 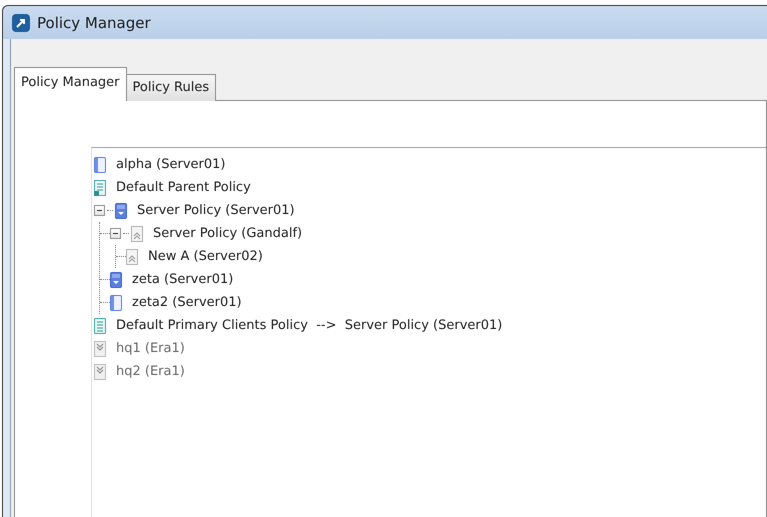 What do you see at coordinates (100, 326) in the screenshot?
I see `list-document-icon` at bounding box center [100, 326].